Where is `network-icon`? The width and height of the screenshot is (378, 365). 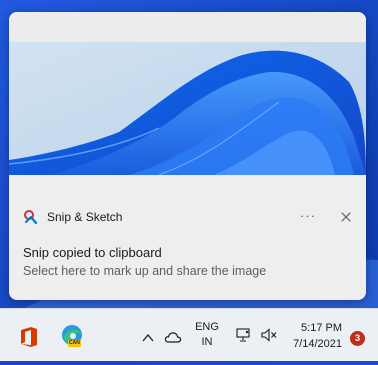
network-icon is located at coordinates (243, 335).